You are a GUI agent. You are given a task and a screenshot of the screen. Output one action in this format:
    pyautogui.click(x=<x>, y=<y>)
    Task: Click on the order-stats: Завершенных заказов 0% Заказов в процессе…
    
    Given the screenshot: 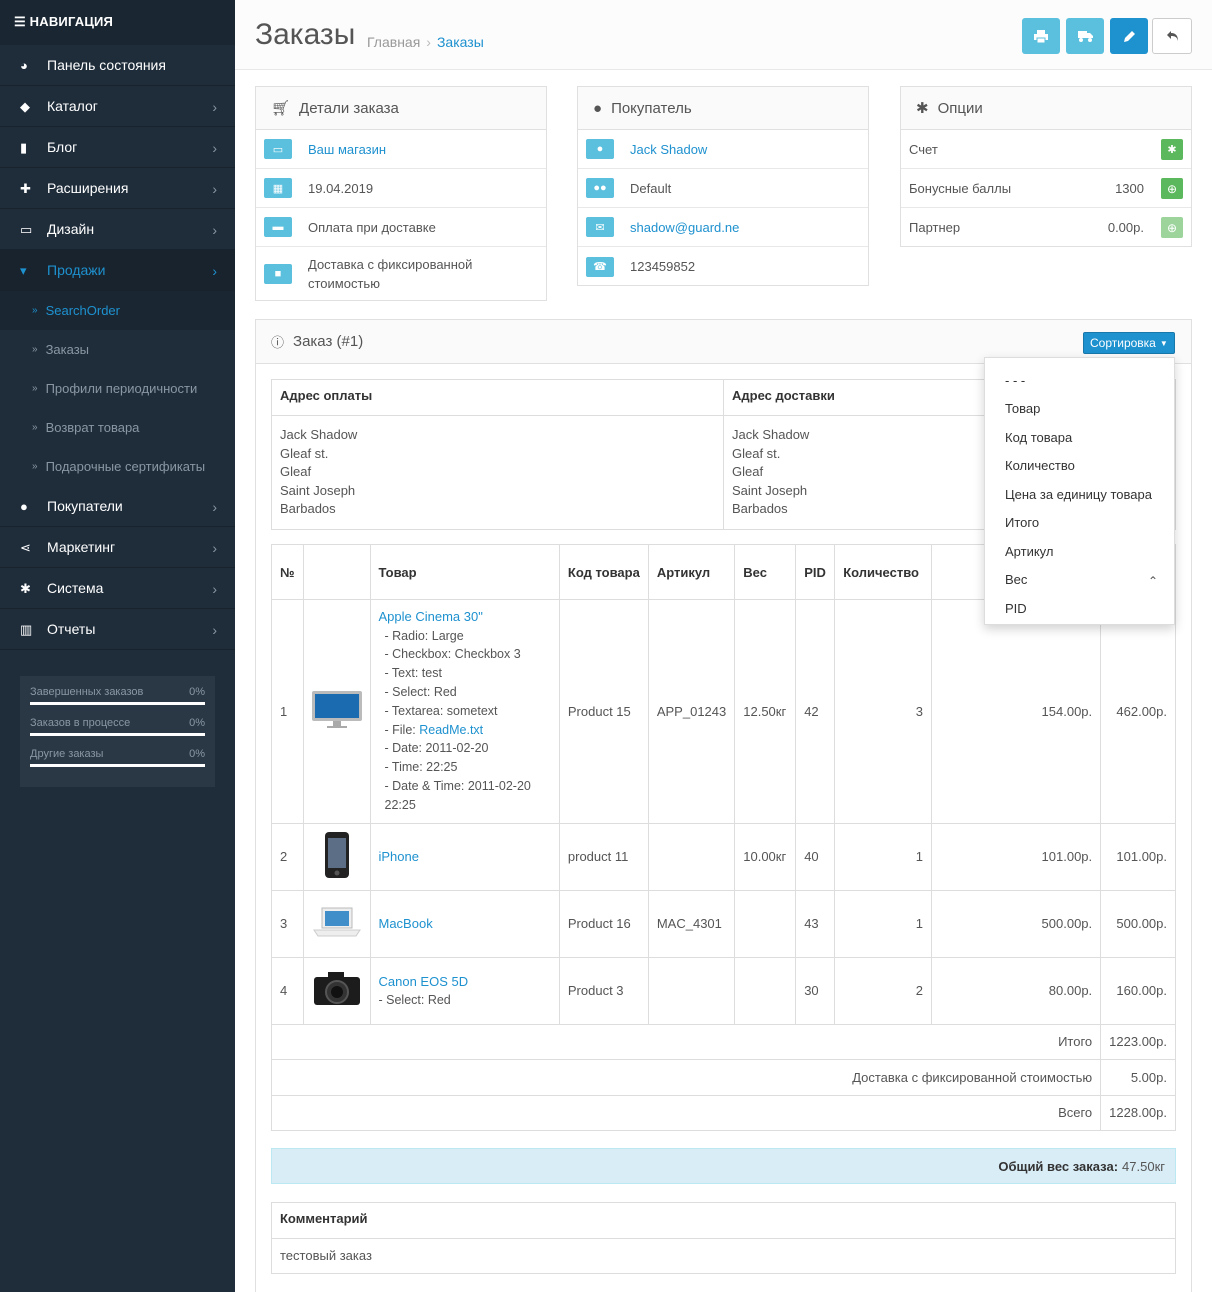 What is the action you would take?
    pyautogui.click(x=117, y=731)
    